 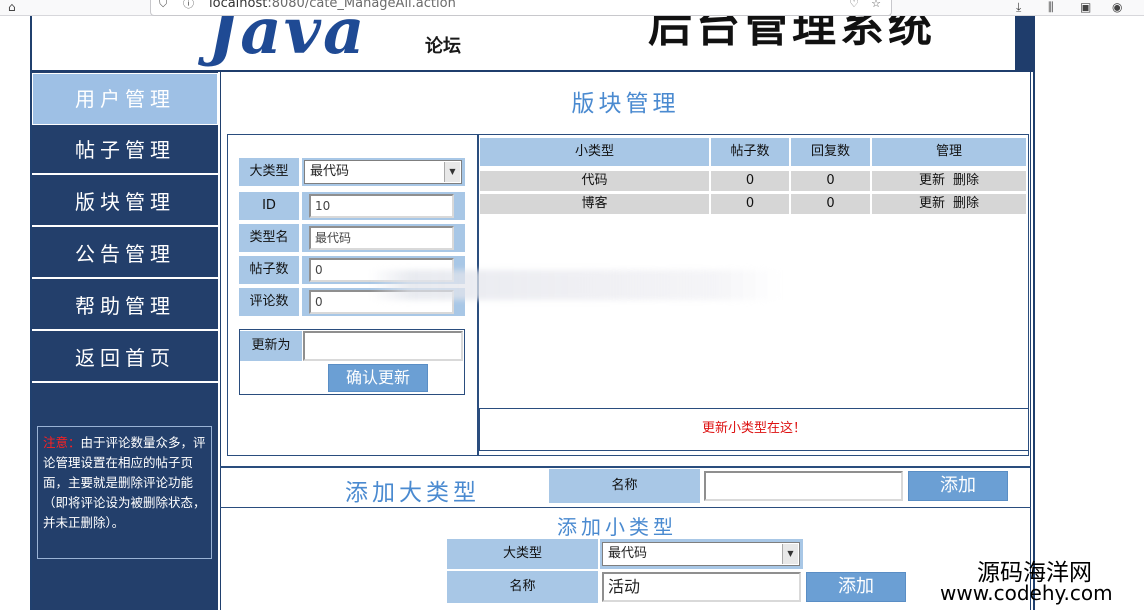 I want to click on sidebar-item-help-management: 帮助管理, so click(x=125, y=306).